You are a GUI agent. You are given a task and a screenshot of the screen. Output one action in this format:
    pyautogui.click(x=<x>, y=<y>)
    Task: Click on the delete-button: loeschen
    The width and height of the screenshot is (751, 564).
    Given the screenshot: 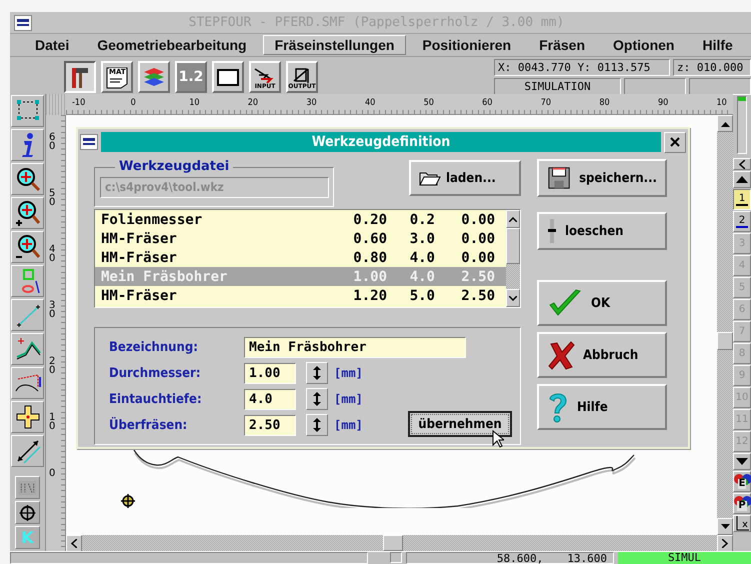 What is the action you would take?
    pyautogui.click(x=602, y=231)
    